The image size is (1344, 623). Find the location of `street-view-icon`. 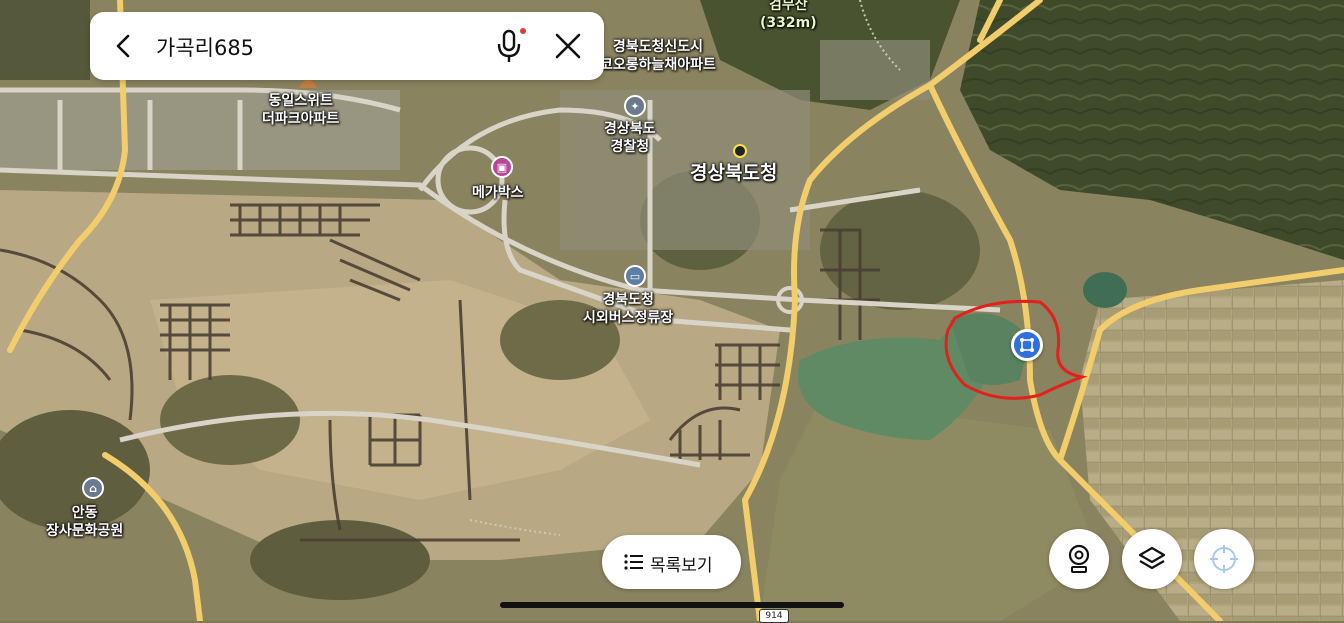

street-view-icon is located at coordinates (1079, 558).